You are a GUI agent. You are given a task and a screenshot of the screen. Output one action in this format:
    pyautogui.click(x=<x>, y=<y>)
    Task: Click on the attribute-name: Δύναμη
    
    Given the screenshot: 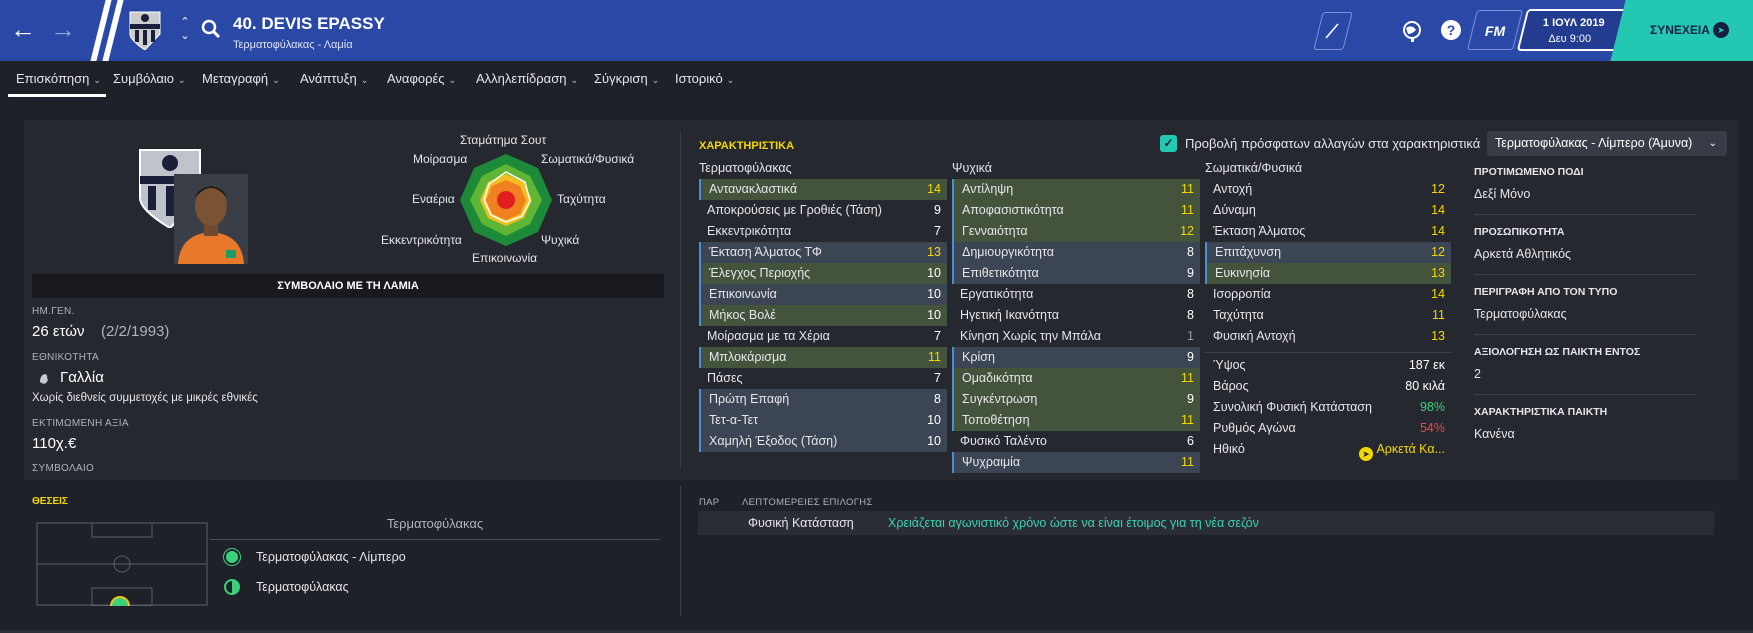 What is the action you would take?
    pyautogui.click(x=1234, y=210)
    